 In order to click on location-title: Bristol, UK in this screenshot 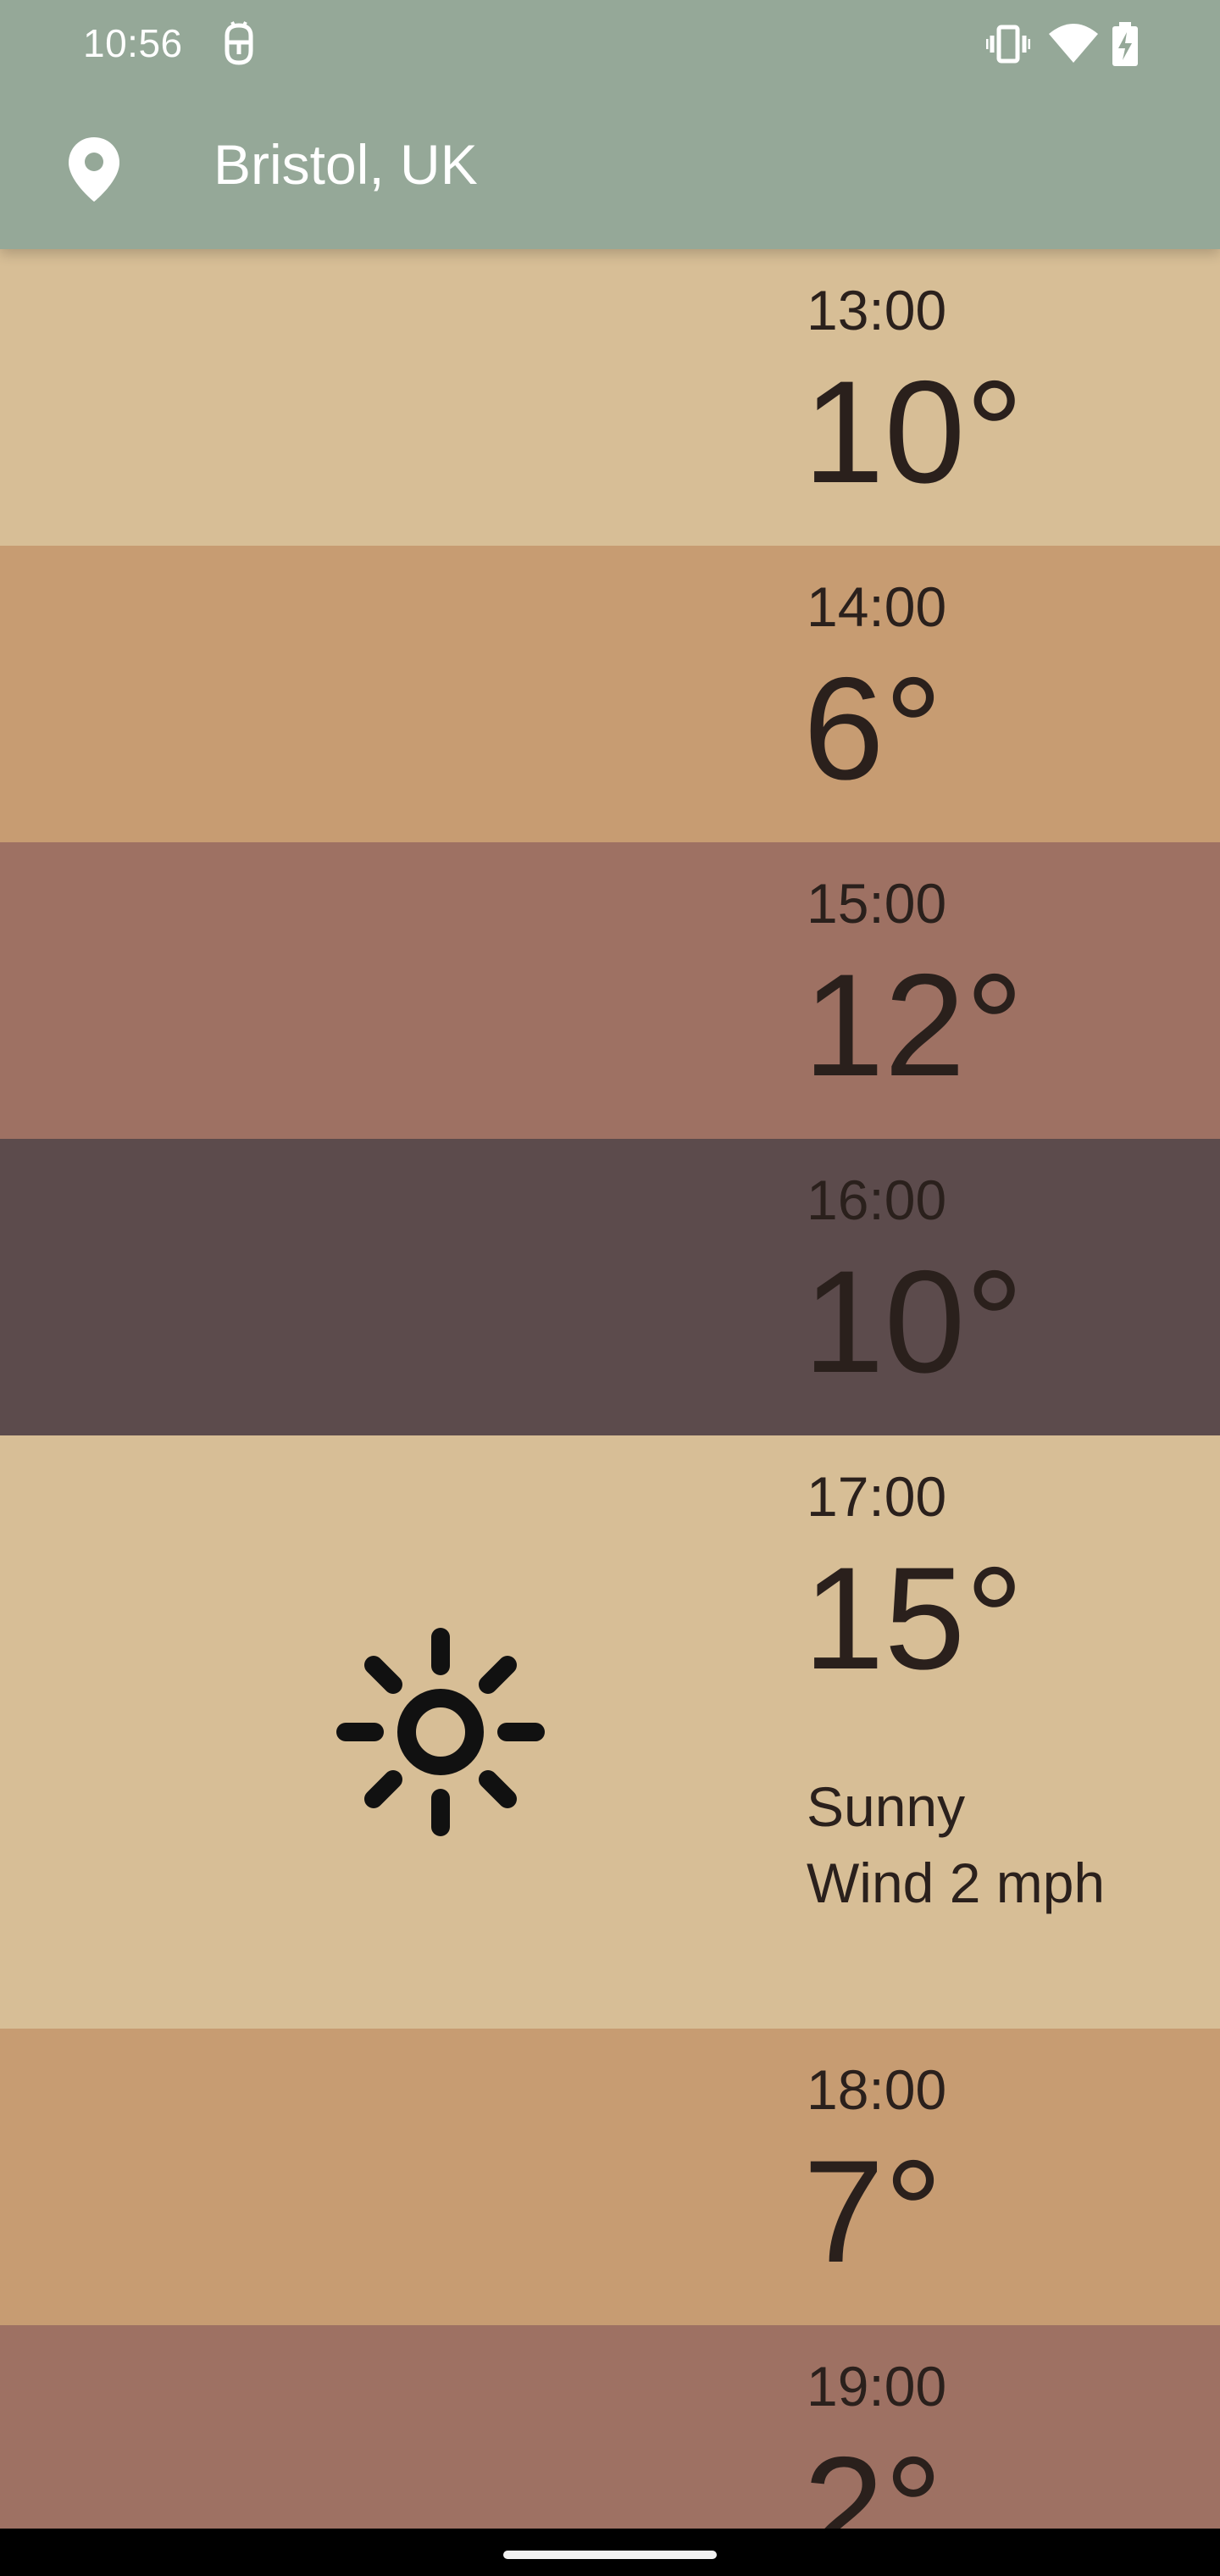, I will do `click(346, 164)`.